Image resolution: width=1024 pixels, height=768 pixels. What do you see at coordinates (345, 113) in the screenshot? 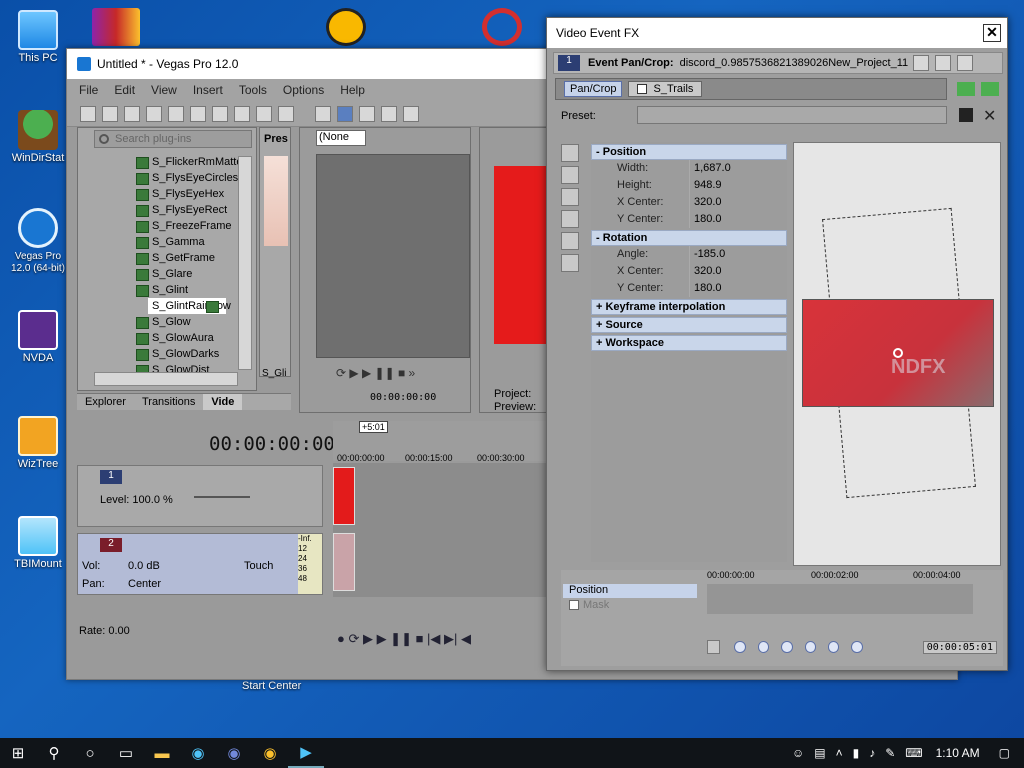
I see `envelope-tool-icon` at bounding box center [345, 113].